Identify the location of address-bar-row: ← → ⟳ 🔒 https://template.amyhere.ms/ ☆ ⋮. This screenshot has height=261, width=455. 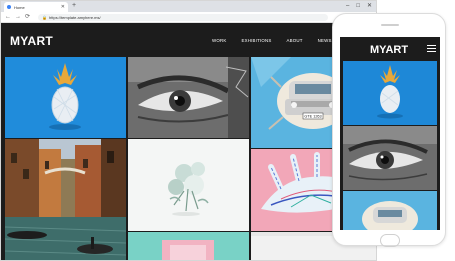
(188, 17).